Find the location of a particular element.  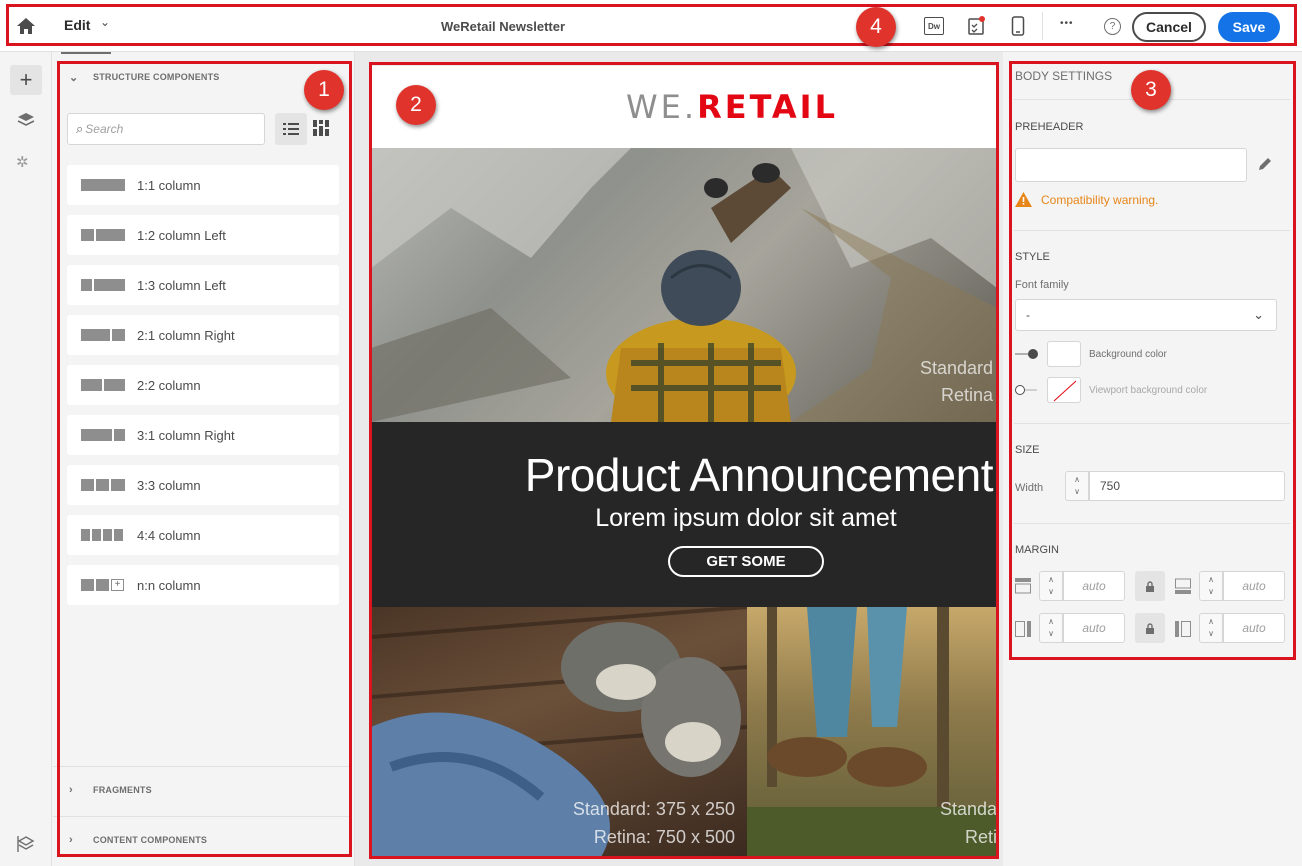

margin-left-stepper: ∧ ∨ is located at coordinates (1051, 628).